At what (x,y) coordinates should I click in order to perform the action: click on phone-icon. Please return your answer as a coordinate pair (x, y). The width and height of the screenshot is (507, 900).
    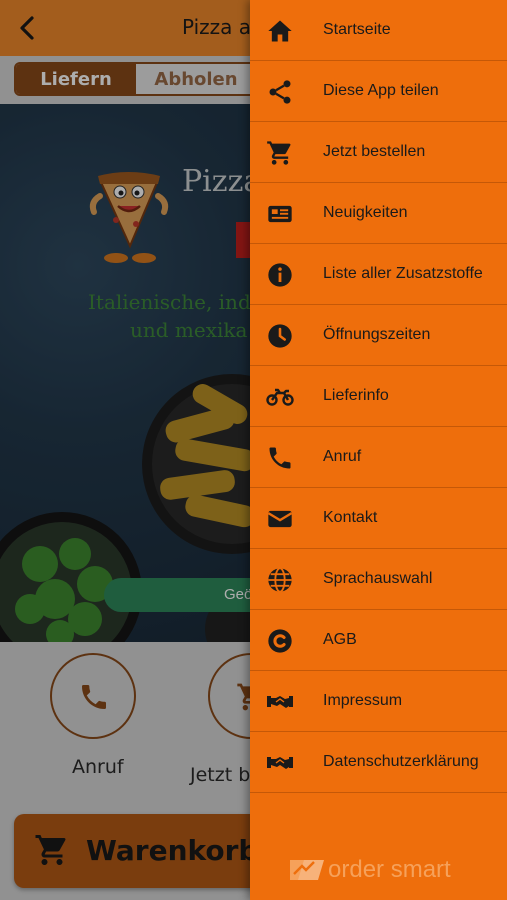
    Looking at the image, I should click on (280, 458).